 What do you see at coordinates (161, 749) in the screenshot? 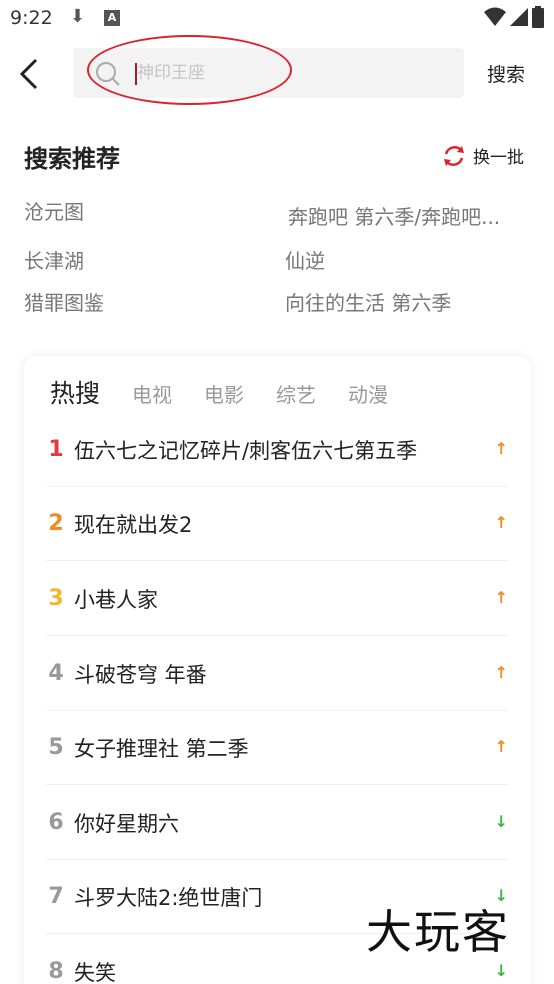
I see `item-title: 女子推理社 第二季` at bounding box center [161, 749].